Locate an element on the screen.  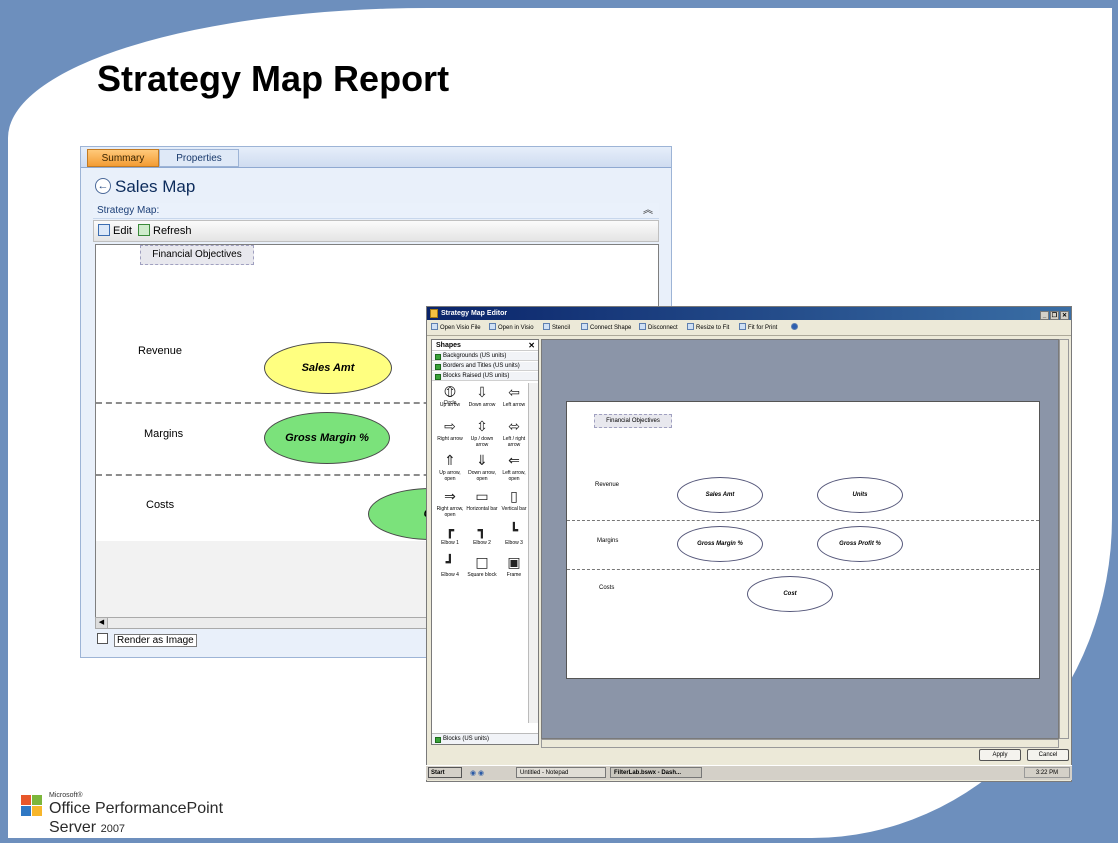
elbow-2-icon: ┓ is located at coordinates (482, 531).